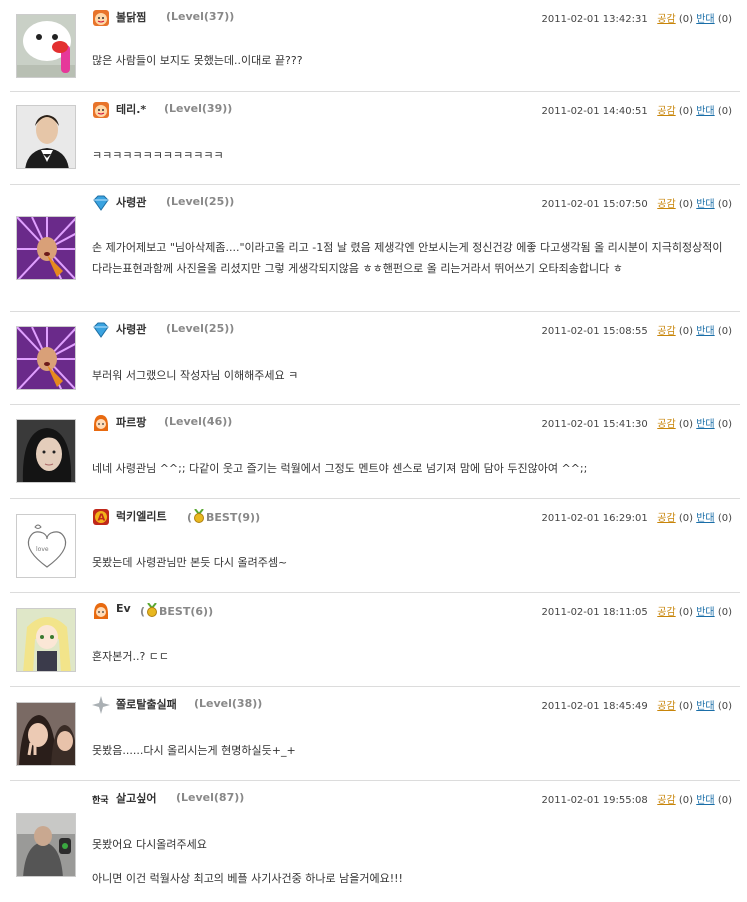  I want to click on woman-face-icon, so click(46, 451).